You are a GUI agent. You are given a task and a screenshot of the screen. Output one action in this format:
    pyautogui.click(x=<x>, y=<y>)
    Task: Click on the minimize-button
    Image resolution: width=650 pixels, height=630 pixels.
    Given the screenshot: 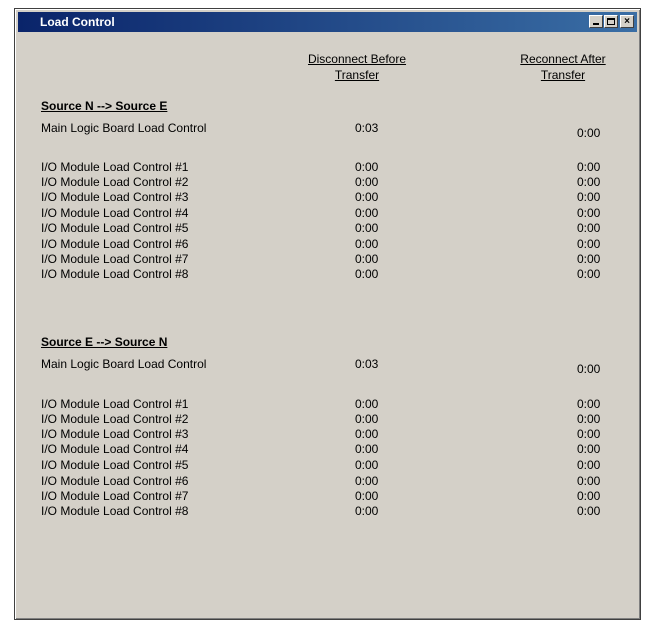 What is the action you would take?
    pyautogui.click(x=596, y=21)
    